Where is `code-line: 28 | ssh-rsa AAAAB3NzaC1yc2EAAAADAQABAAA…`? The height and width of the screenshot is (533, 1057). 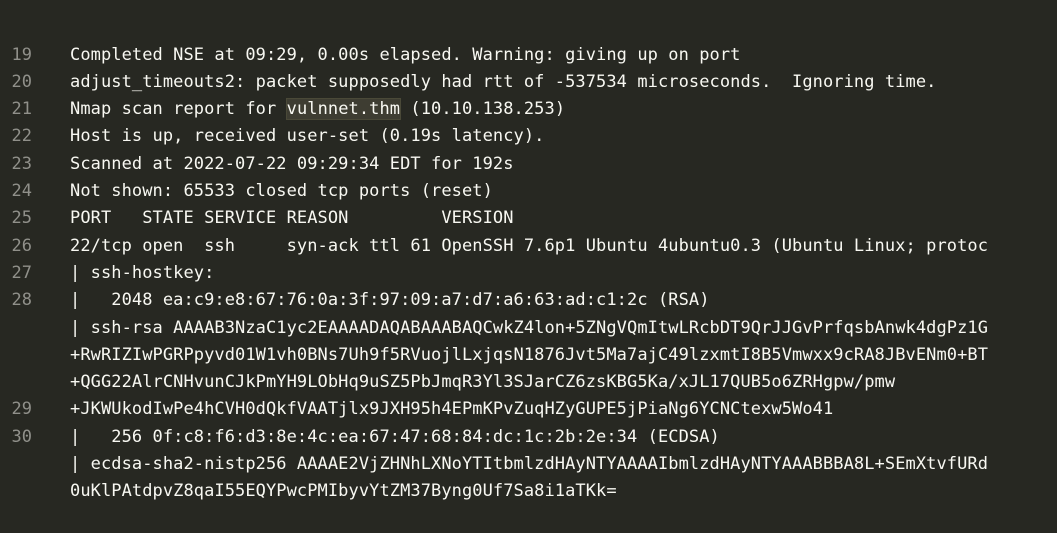
code-line: 28 | ssh-rsa AAAAB3NzaC1yc2EAAAADAQABAAA… is located at coordinates (528, 298).